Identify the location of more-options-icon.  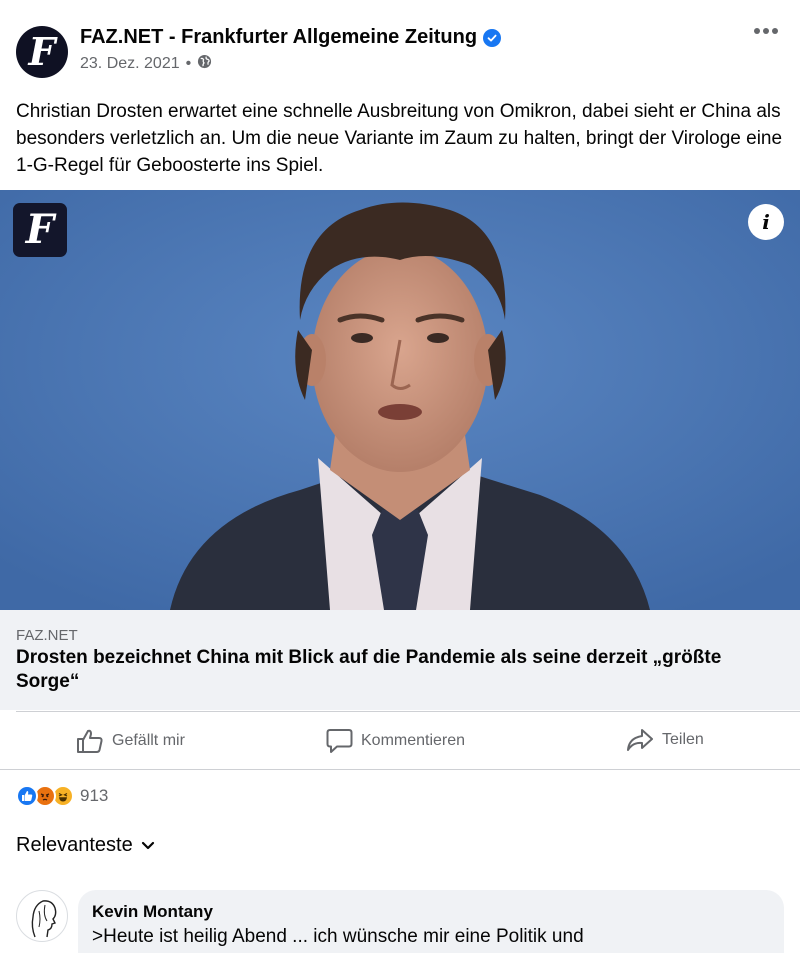
(766, 31).